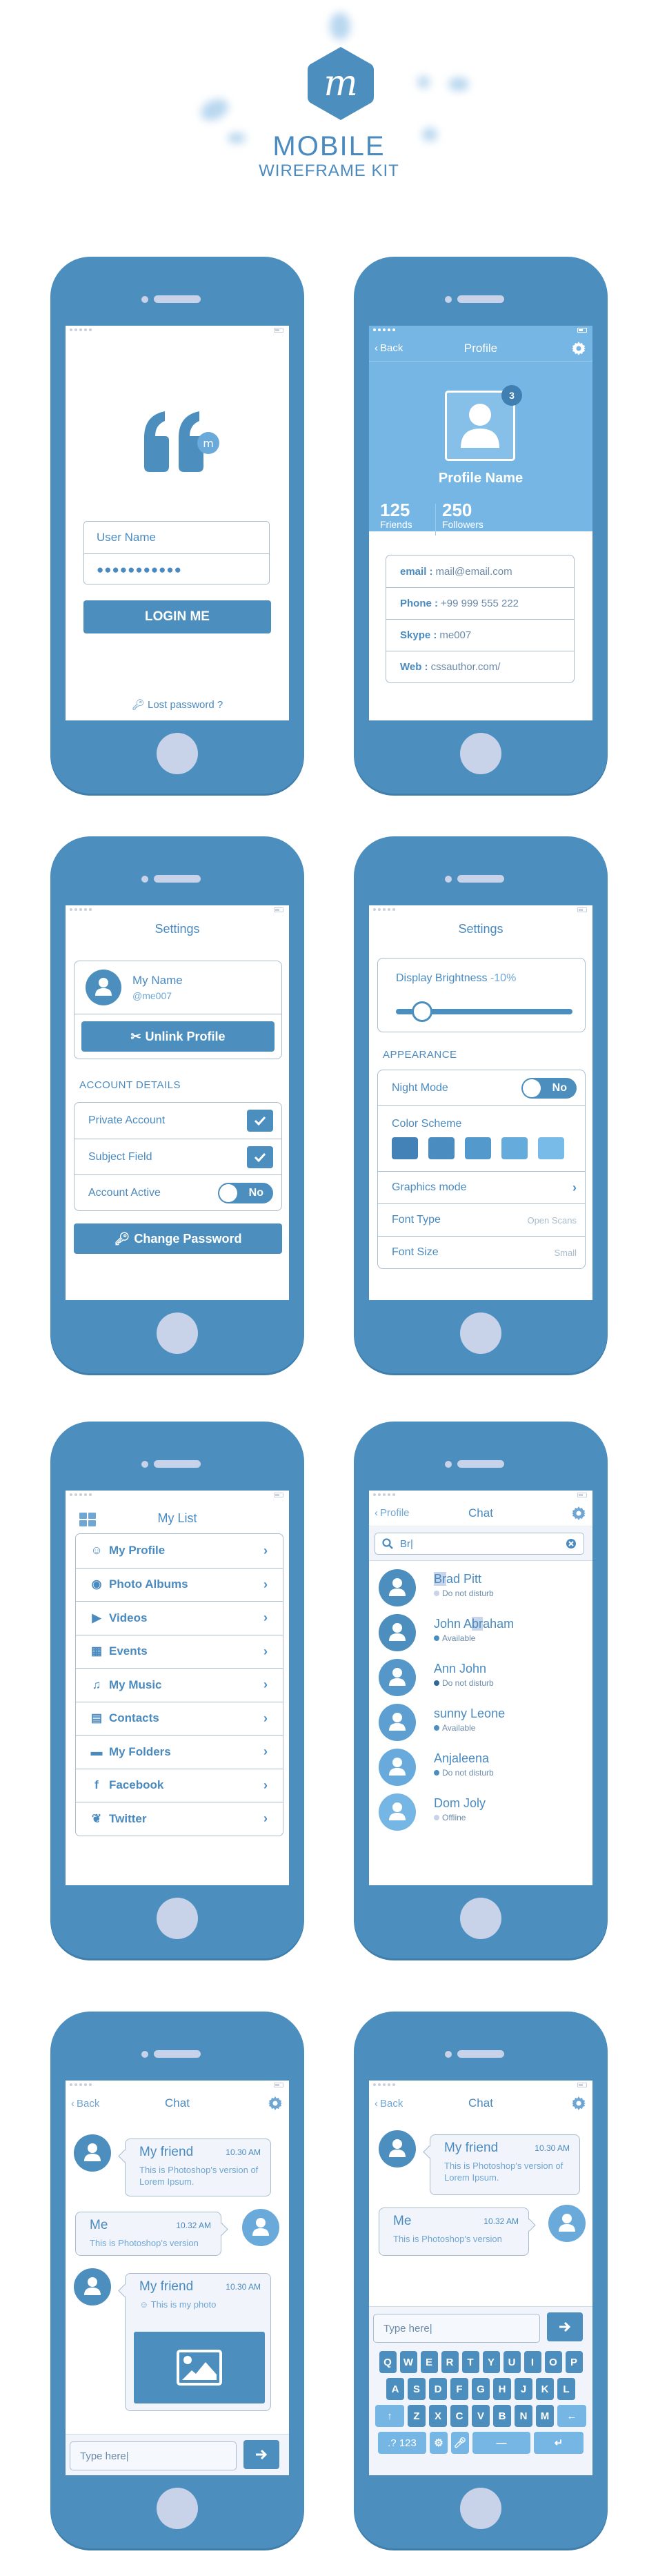 This screenshot has height=2576, width=658. What do you see at coordinates (480, 1725) in the screenshot?
I see `contact-item: sunny Leone Available` at bounding box center [480, 1725].